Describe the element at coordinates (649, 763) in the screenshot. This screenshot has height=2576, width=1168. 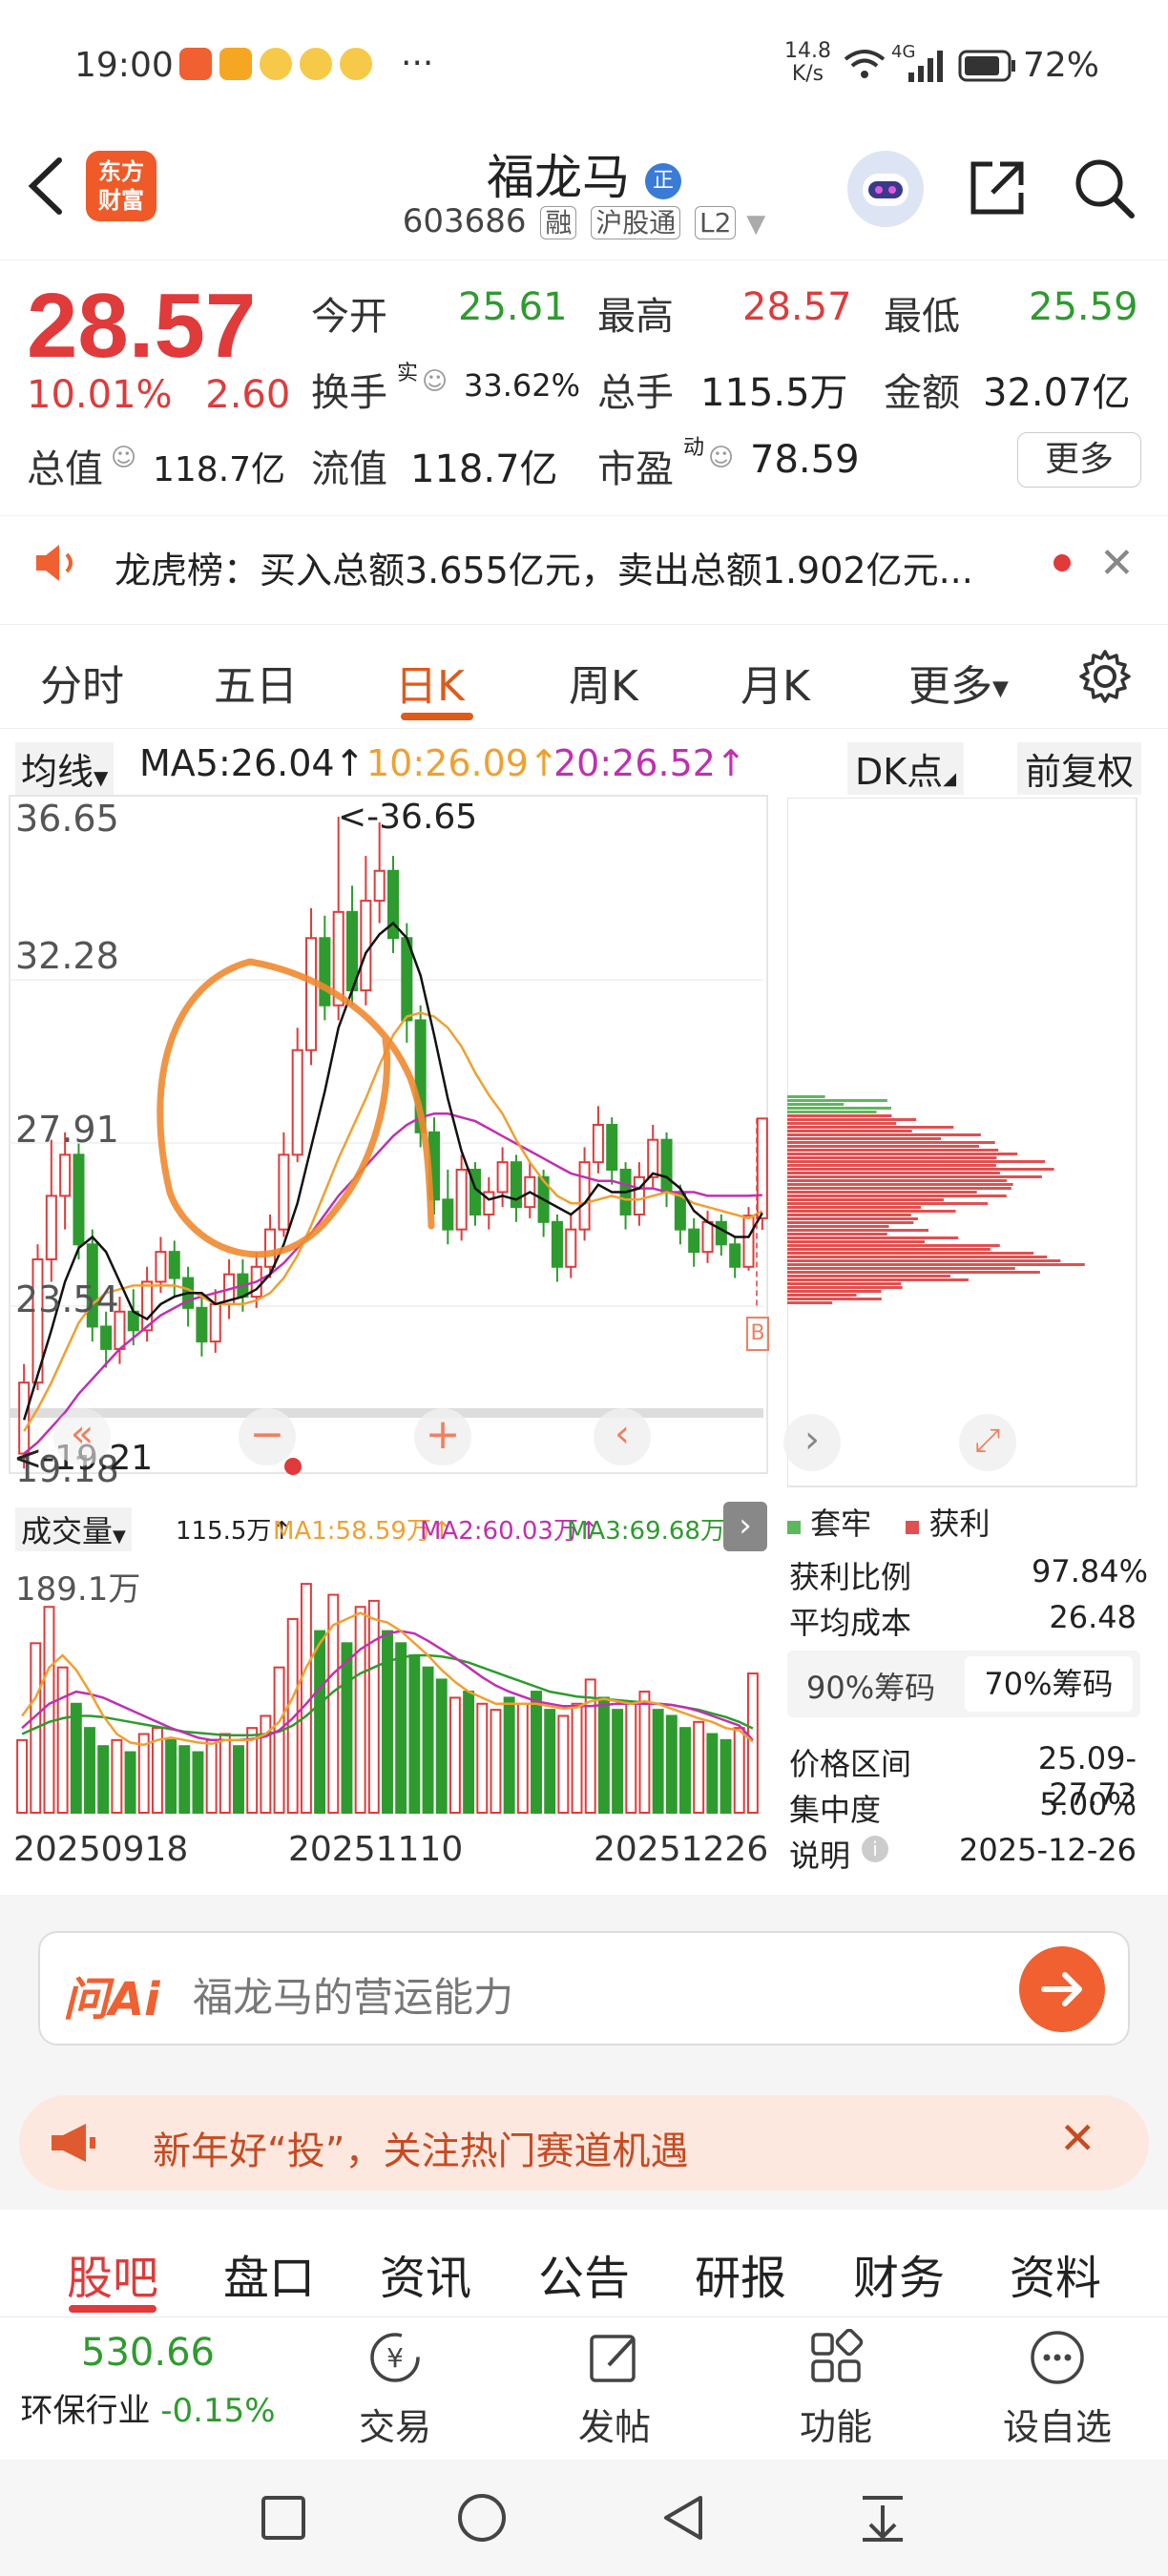
I see `ma20-value: 20:26.52↑` at that location.